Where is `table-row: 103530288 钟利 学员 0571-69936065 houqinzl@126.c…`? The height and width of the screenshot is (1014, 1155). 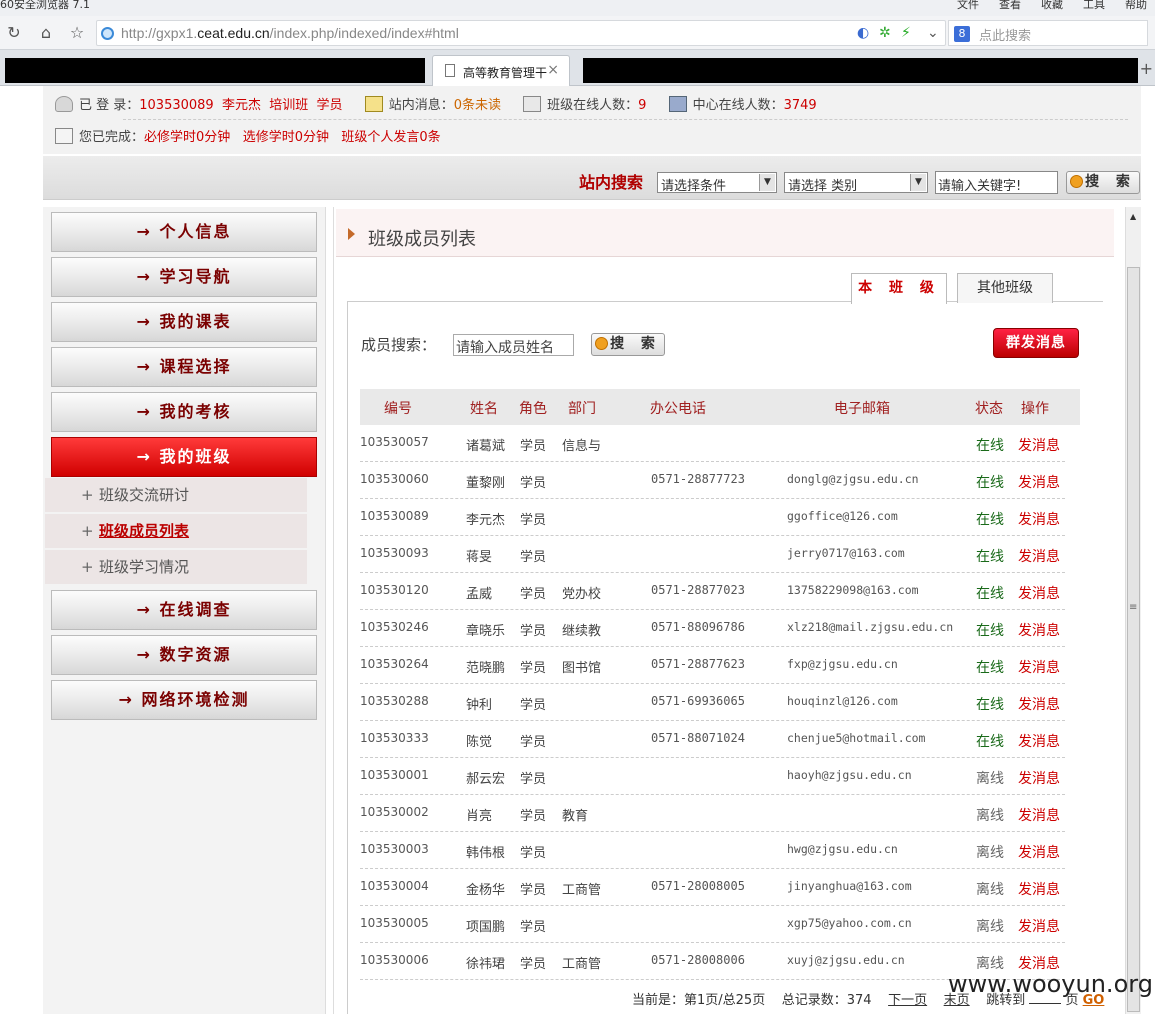 table-row: 103530288 钟利 学员 0571-69936065 houqinzl@126.c… is located at coordinates (712, 702).